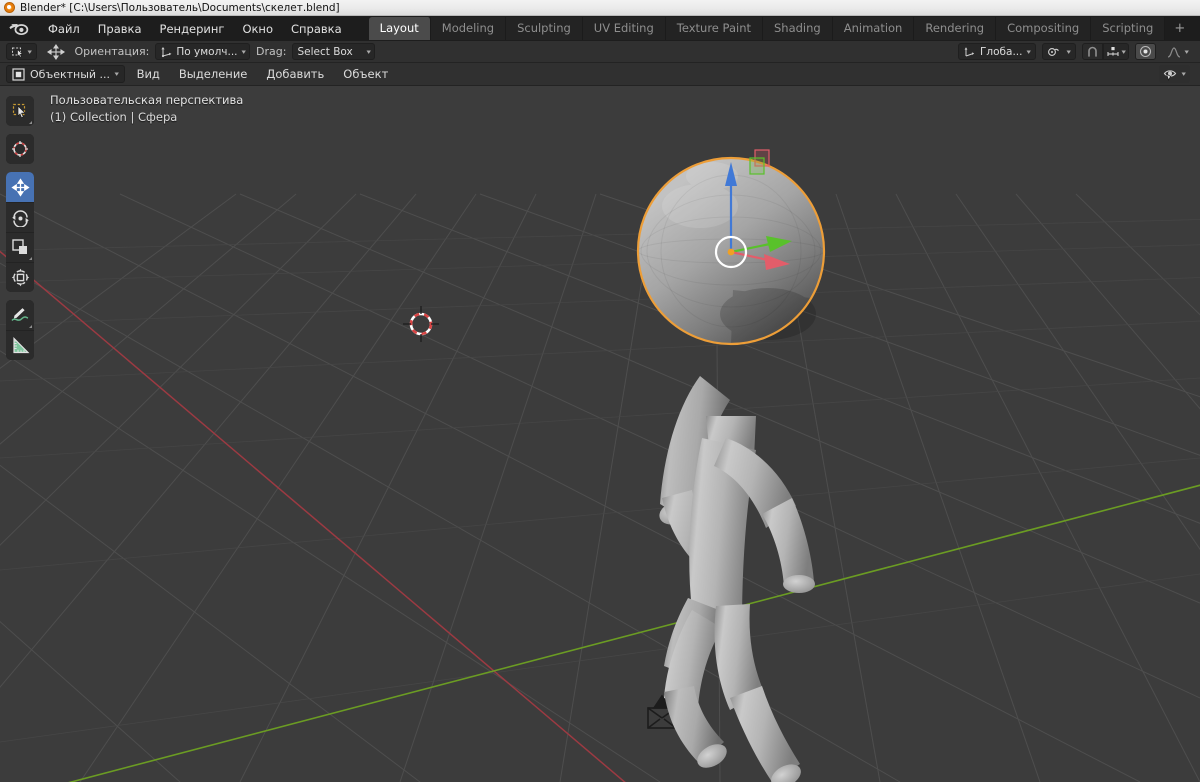  Describe the element at coordinates (365, 74) in the screenshot. I see `viewport-menu-object: Объект` at that location.